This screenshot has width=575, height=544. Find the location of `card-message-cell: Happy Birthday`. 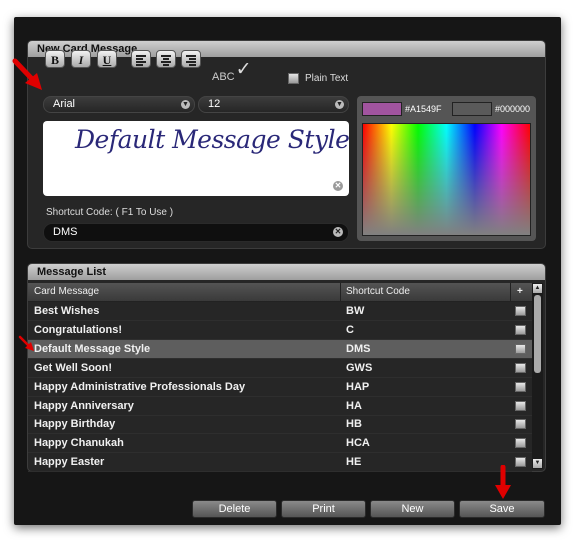

card-message-cell: Happy Birthday is located at coordinates (75, 424).